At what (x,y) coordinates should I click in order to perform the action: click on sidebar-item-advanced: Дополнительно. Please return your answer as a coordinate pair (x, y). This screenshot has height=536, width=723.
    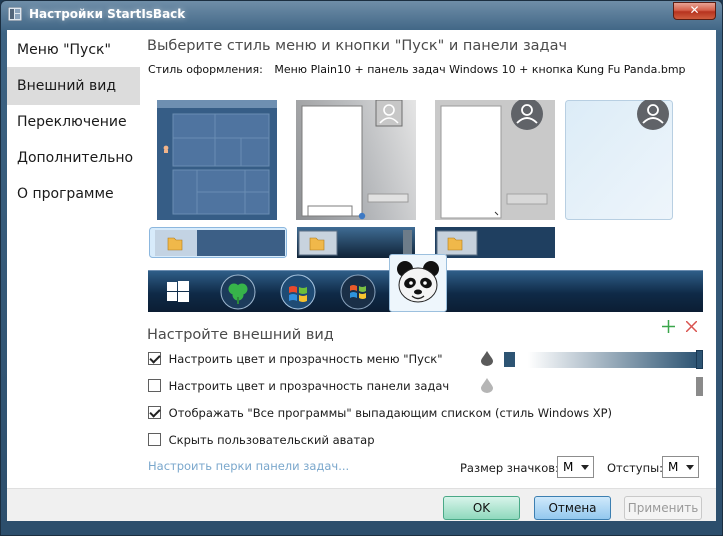
    Looking at the image, I should click on (73, 158).